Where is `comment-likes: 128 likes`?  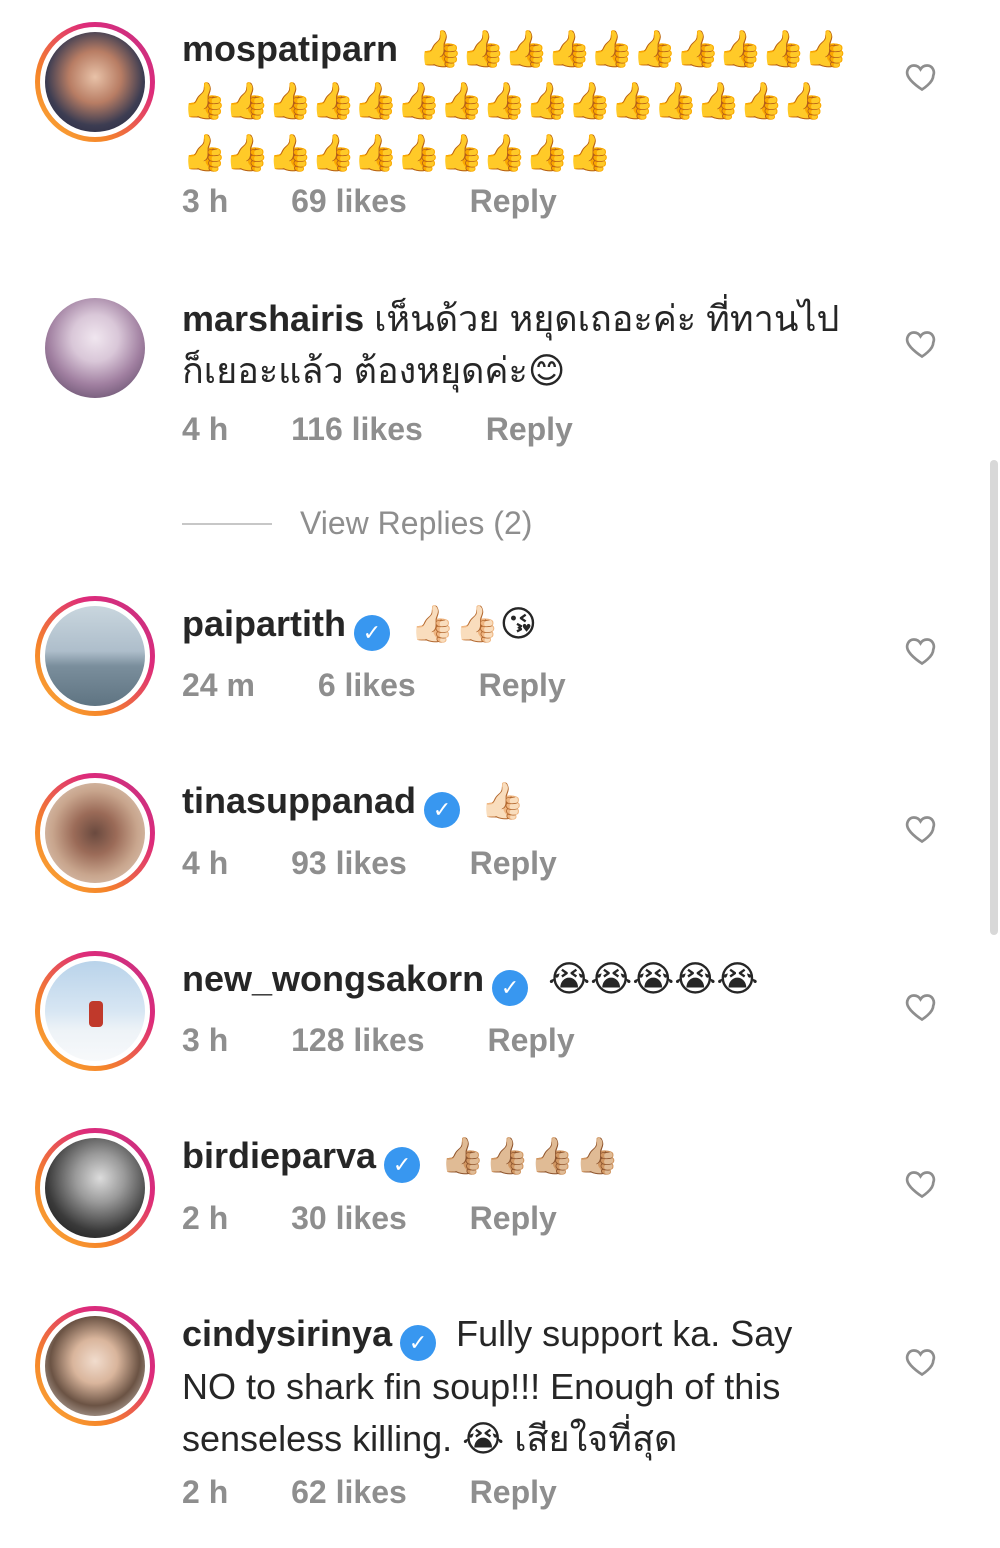
comment-likes: 128 likes is located at coordinates (357, 1040).